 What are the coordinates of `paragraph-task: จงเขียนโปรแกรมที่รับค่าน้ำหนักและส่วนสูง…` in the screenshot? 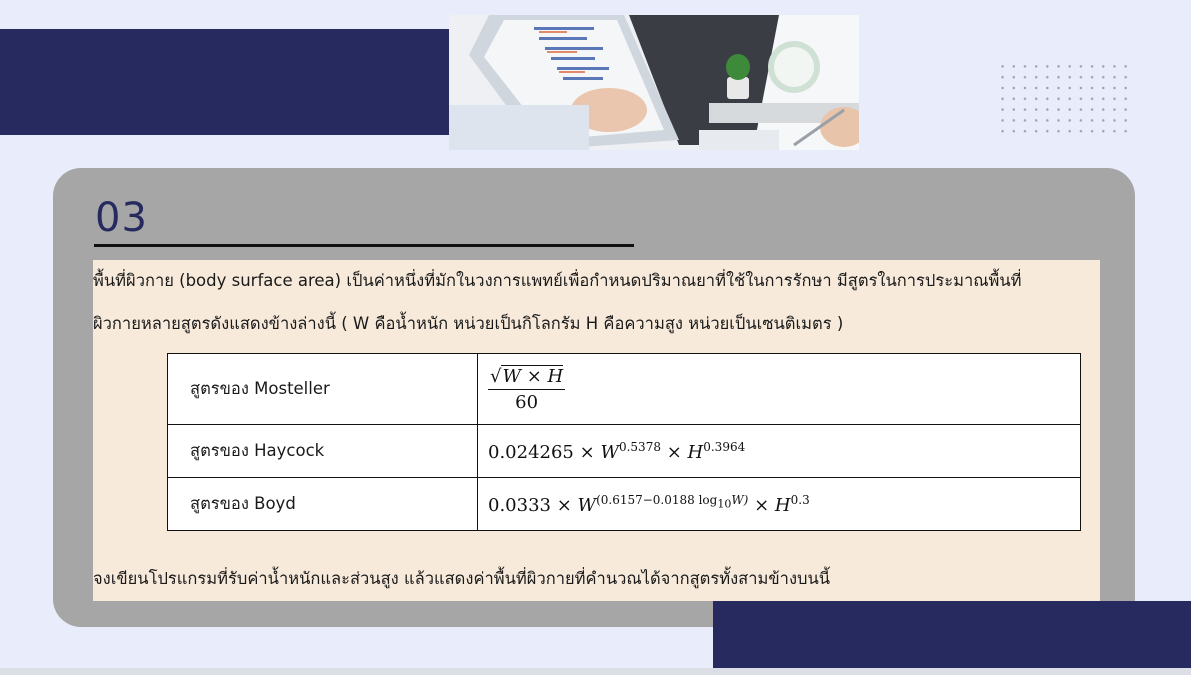 It's located at (462, 578).